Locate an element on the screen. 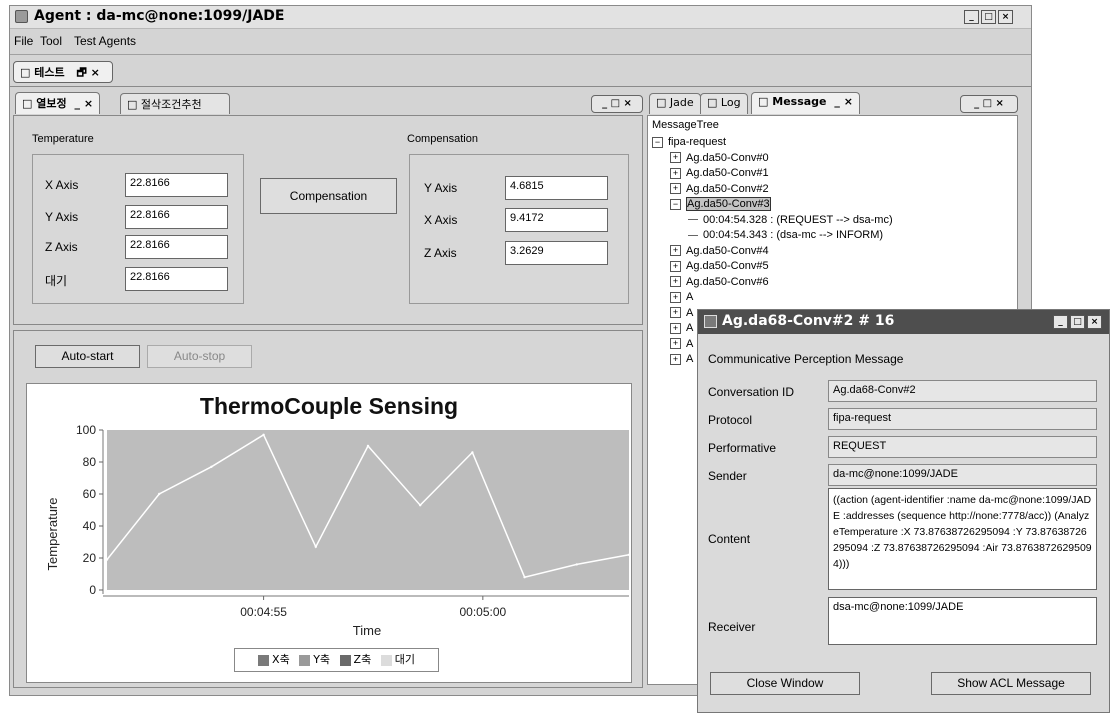  dialog-close-icon: × is located at coordinates (1094, 322).